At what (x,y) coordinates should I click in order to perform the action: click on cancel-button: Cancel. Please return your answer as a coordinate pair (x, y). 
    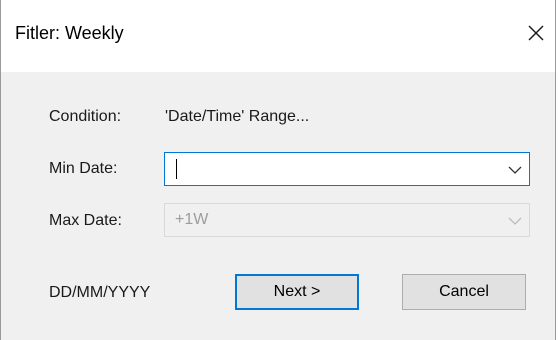
    Looking at the image, I should click on (464, 292).